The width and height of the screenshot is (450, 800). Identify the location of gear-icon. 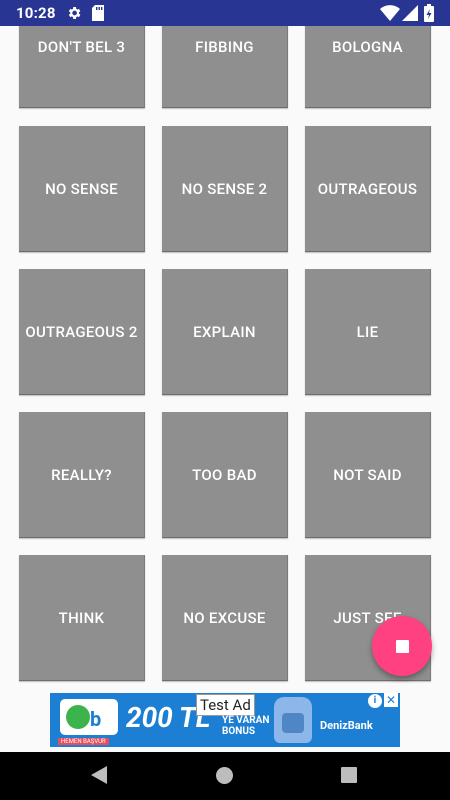
(74, 13).